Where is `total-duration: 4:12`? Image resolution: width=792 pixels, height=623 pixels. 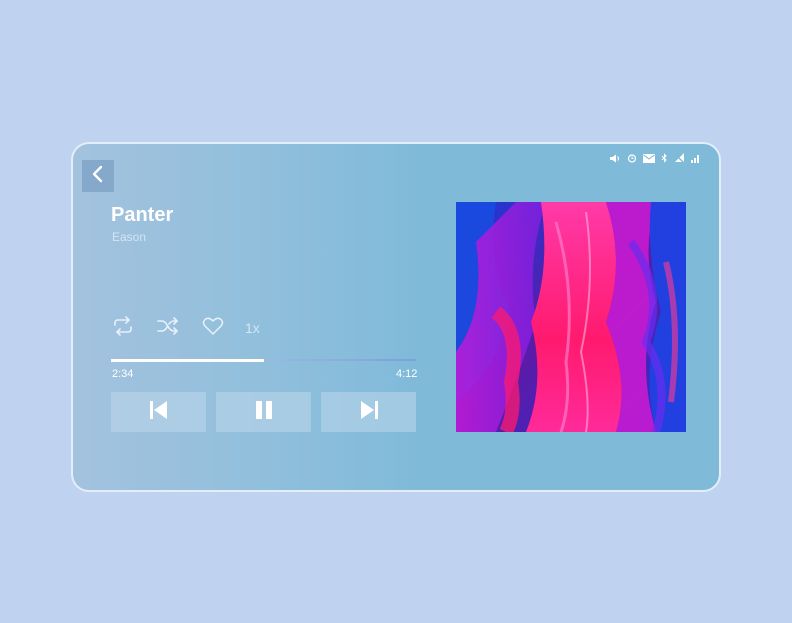 total-duration: 4:12 is located at coordinates (407, 374).